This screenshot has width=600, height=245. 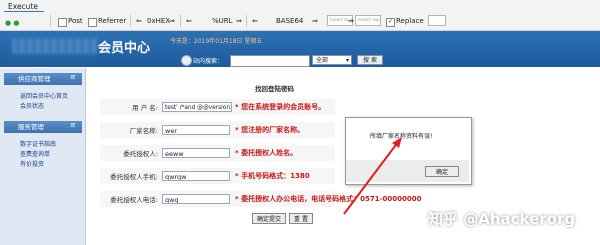 I want to click on sidebar-item-fee-query: 查费查询单, so click(x=35, y=153).